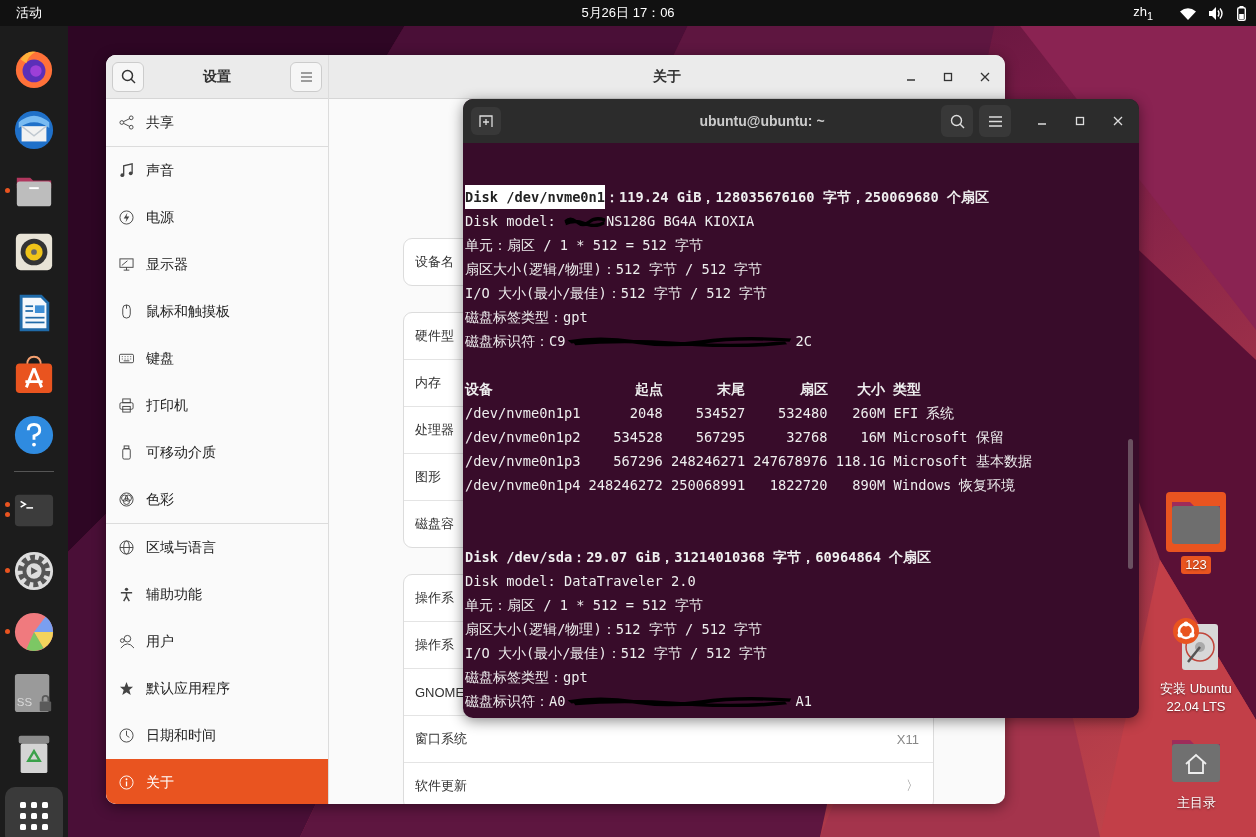  I want to click on terminal-line: Disk /dev/sda：29.07 GiB，31214010368 字节，60964864 个扇区, so click(698, 557).